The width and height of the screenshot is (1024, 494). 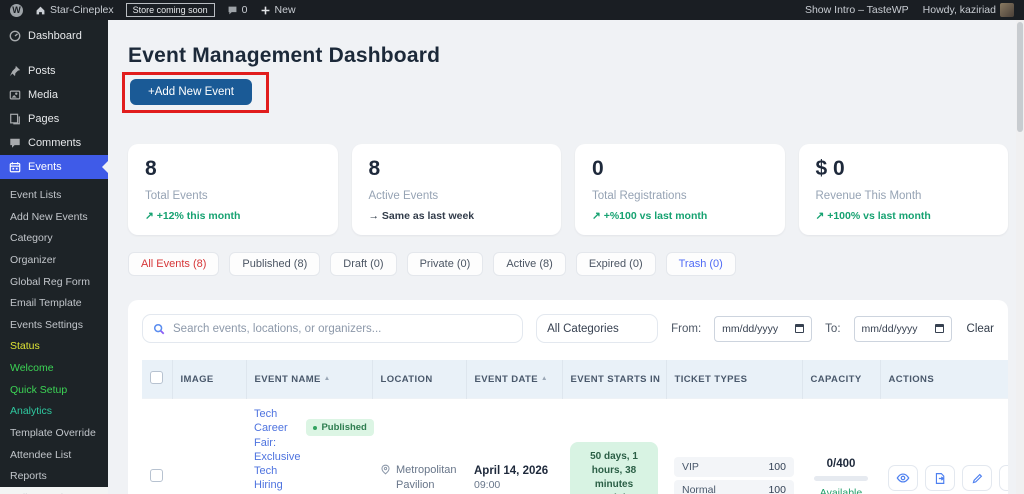 I want to click on header-label: EVENT DATE, so click(x=506, y=379).